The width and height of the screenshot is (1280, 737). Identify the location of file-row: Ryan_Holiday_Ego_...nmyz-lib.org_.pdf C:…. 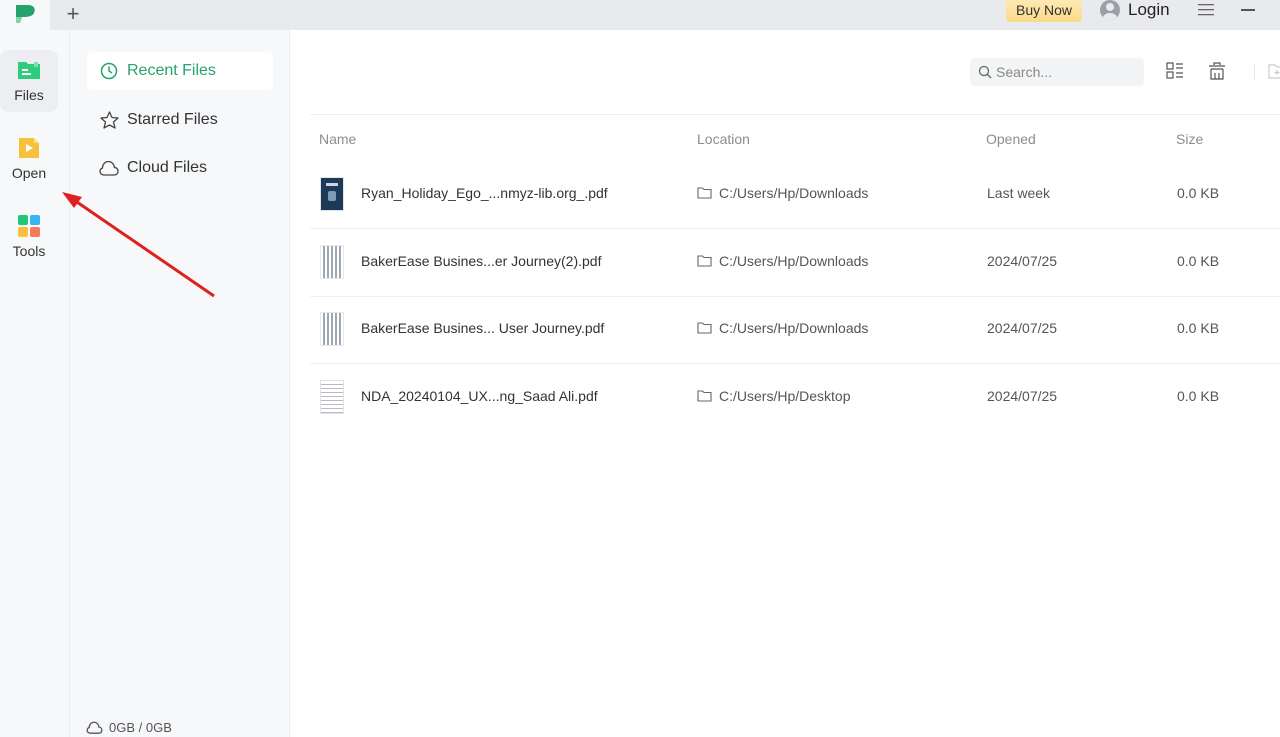
(795, 195).